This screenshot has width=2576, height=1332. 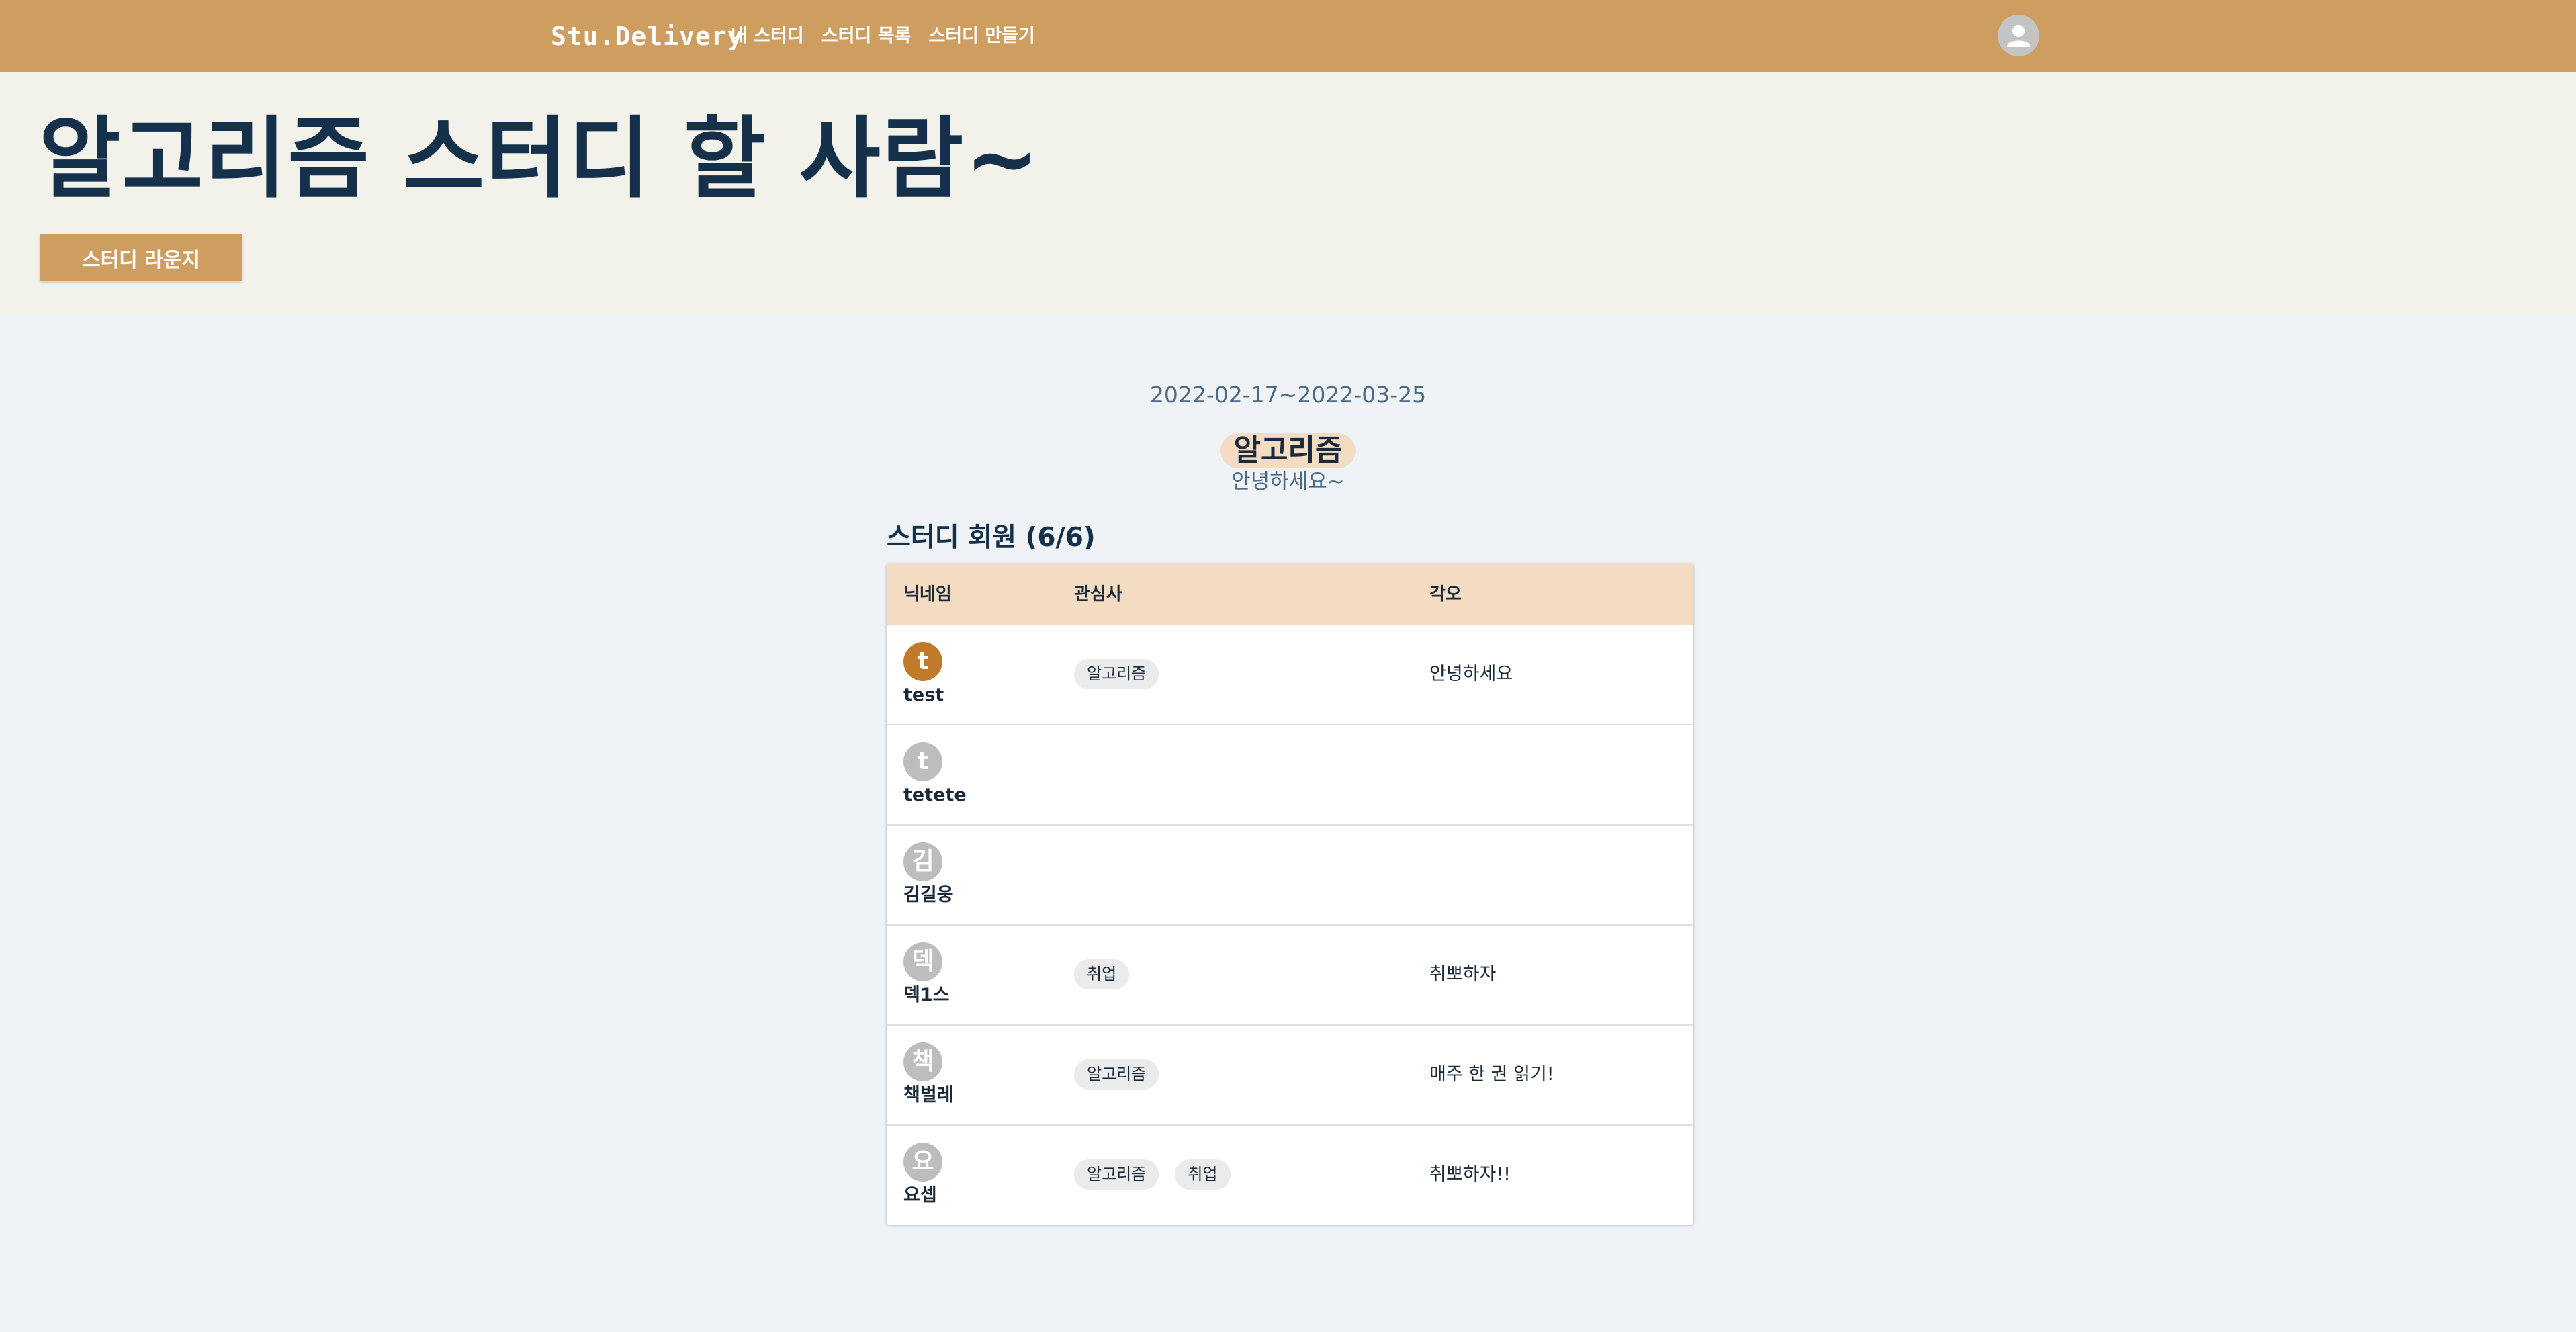 I want to click on account-circle-icon, so click(x=2019, y=36).